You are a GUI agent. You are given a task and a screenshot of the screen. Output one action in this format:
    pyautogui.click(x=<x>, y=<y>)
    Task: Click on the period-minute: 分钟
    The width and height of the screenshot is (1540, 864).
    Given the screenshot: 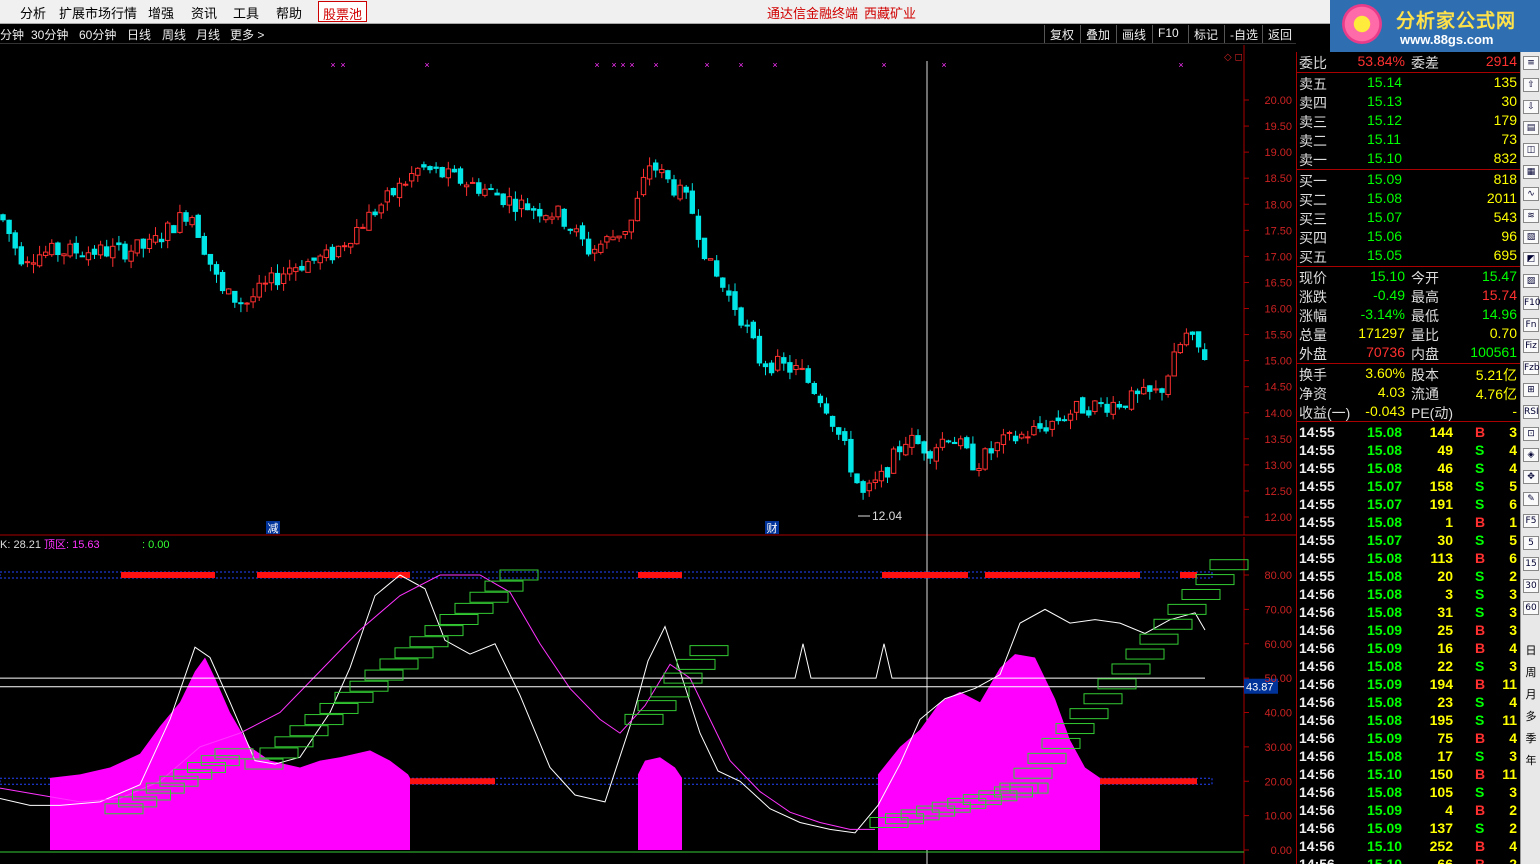 What is the action you would take?
    pyautogui.click(x=12, y=34)
    